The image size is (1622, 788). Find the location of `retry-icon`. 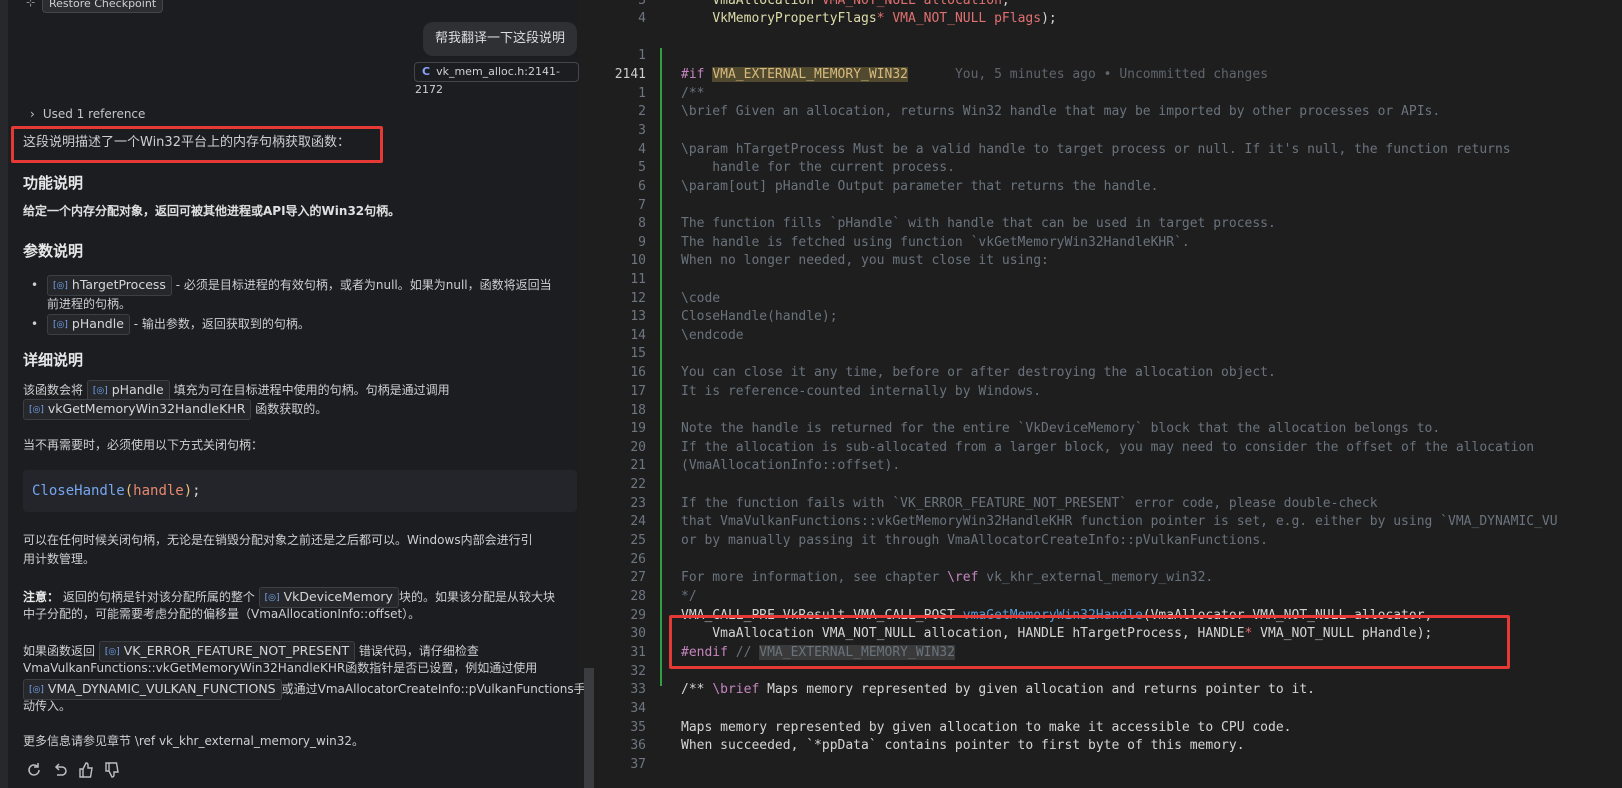

retry-icon is located at coordinates (34, 770).